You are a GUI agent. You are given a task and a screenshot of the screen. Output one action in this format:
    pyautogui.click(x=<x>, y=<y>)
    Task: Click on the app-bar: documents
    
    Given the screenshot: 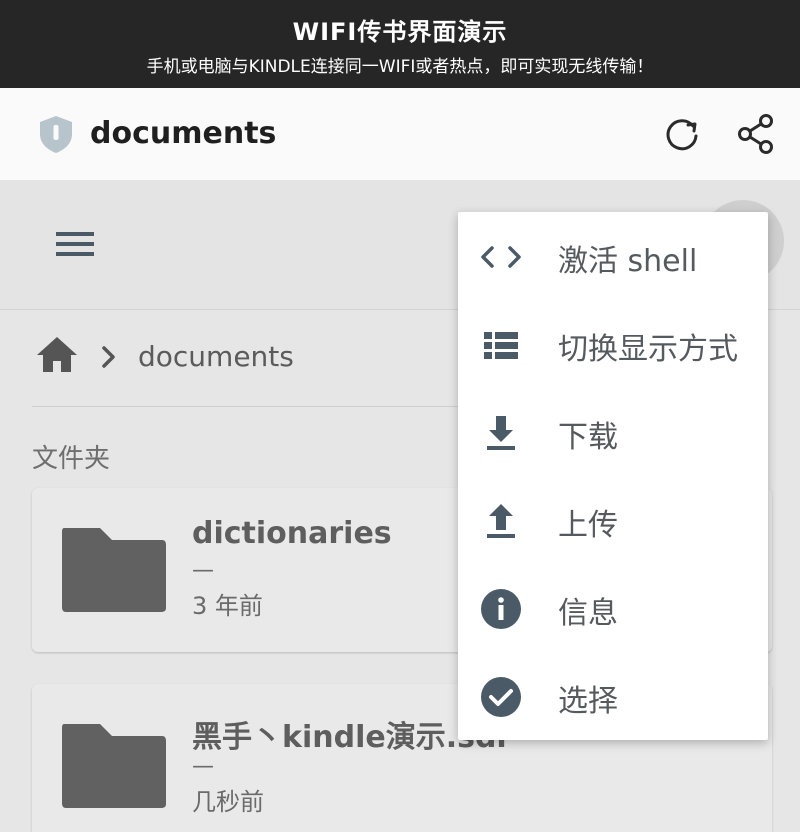 What is the action you would take?
    pyautogui.click(x=400, y=134)
    